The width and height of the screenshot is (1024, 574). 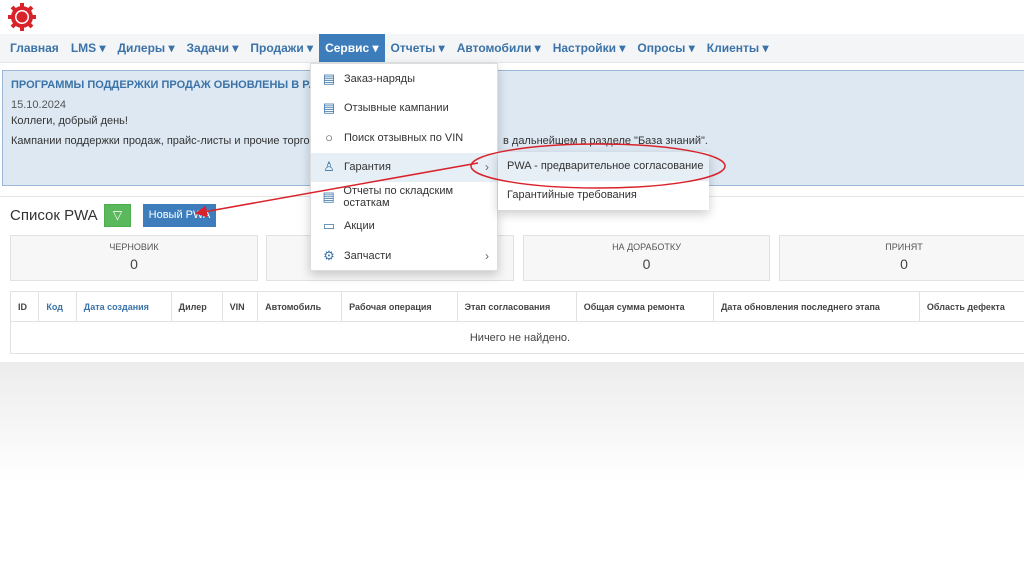 What do you see at coordinates (57, 306) in the screenshot?
I see `col-code: Код` at bounding box center [57, 306].